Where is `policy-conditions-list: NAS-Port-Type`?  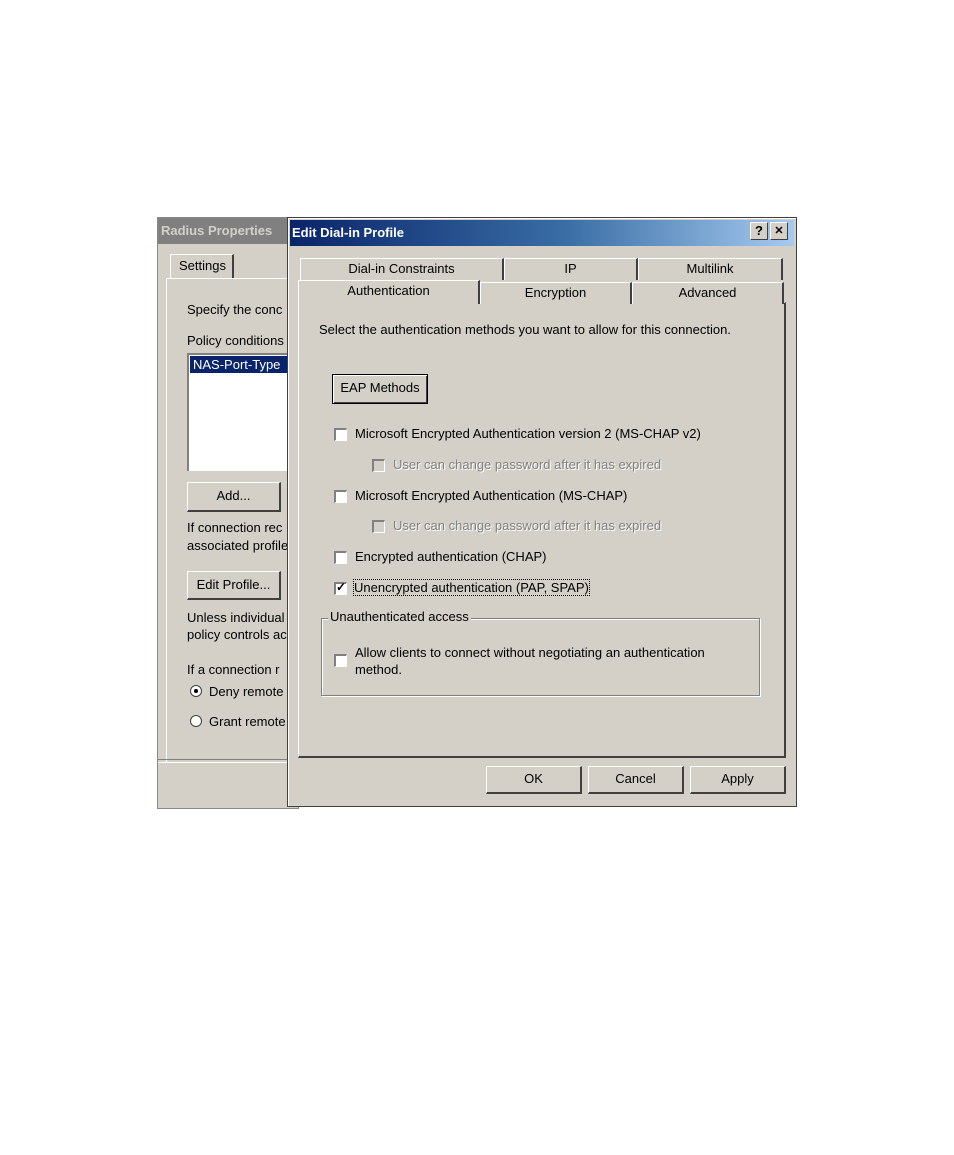
policy-conditions-list: NAS-Port-Type is located at coordinates (243, 412).